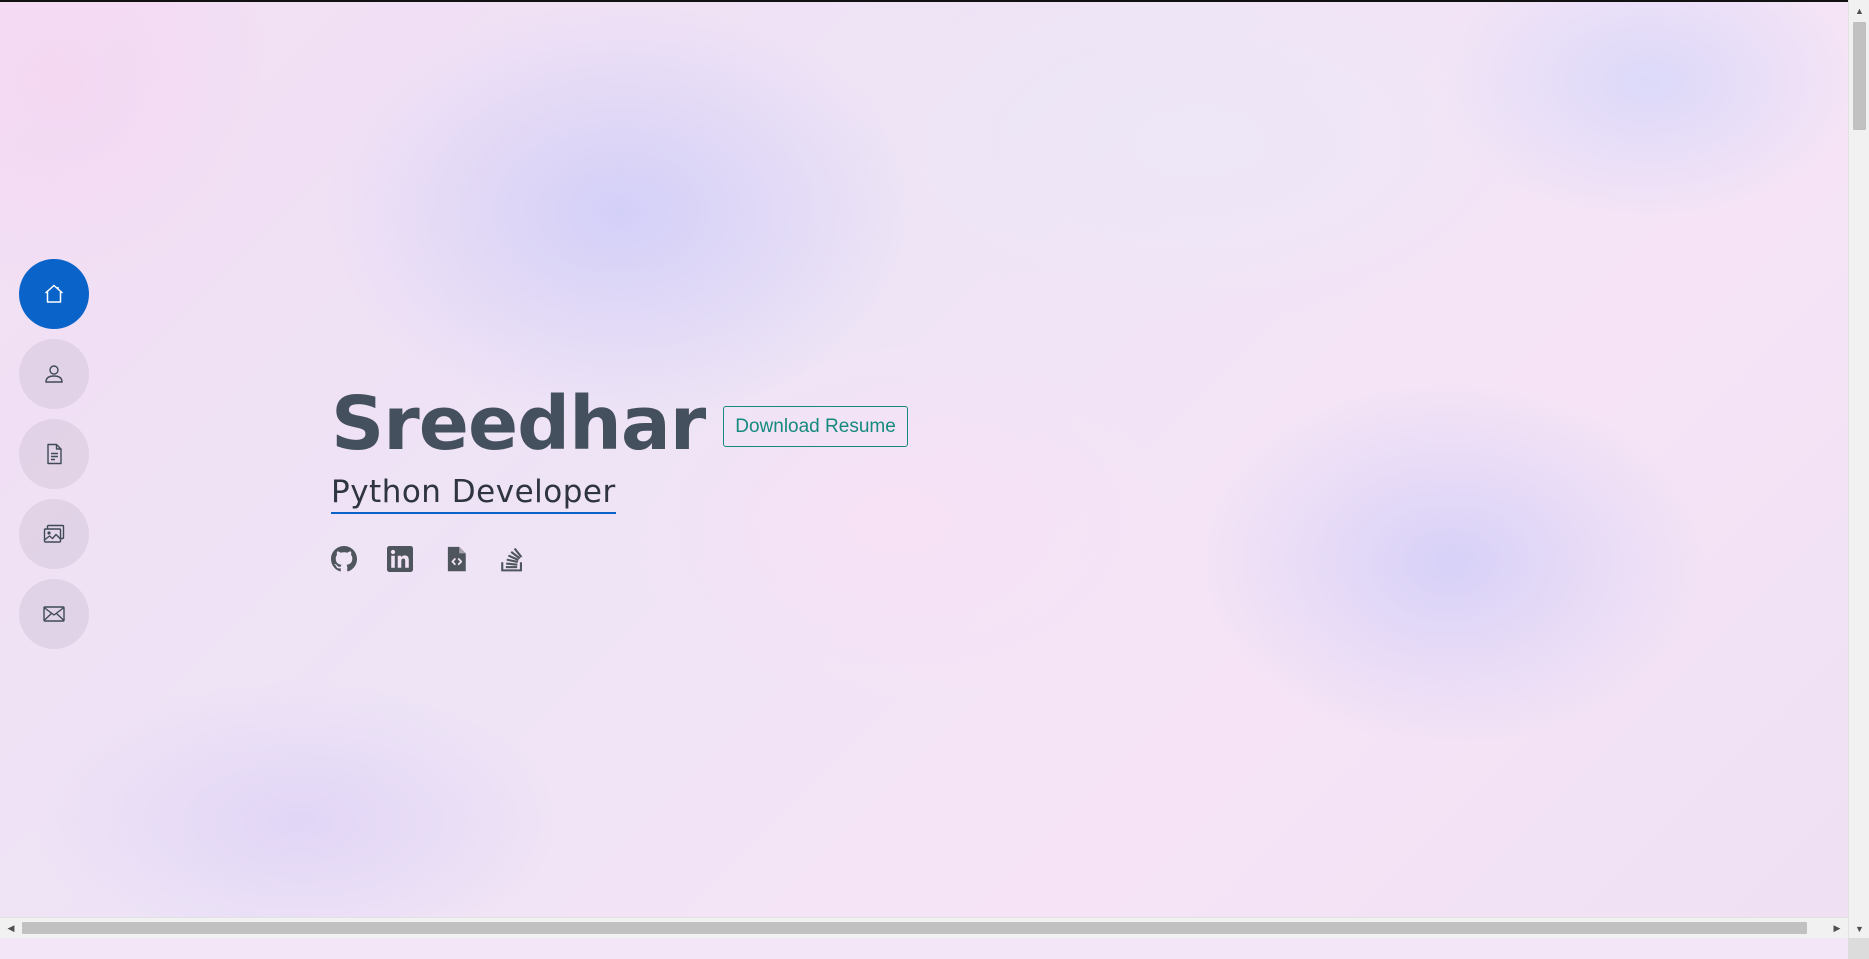 The width and height of the screenshot is (1869, 959). I want to click on nav-home-button, so click(54, 294).